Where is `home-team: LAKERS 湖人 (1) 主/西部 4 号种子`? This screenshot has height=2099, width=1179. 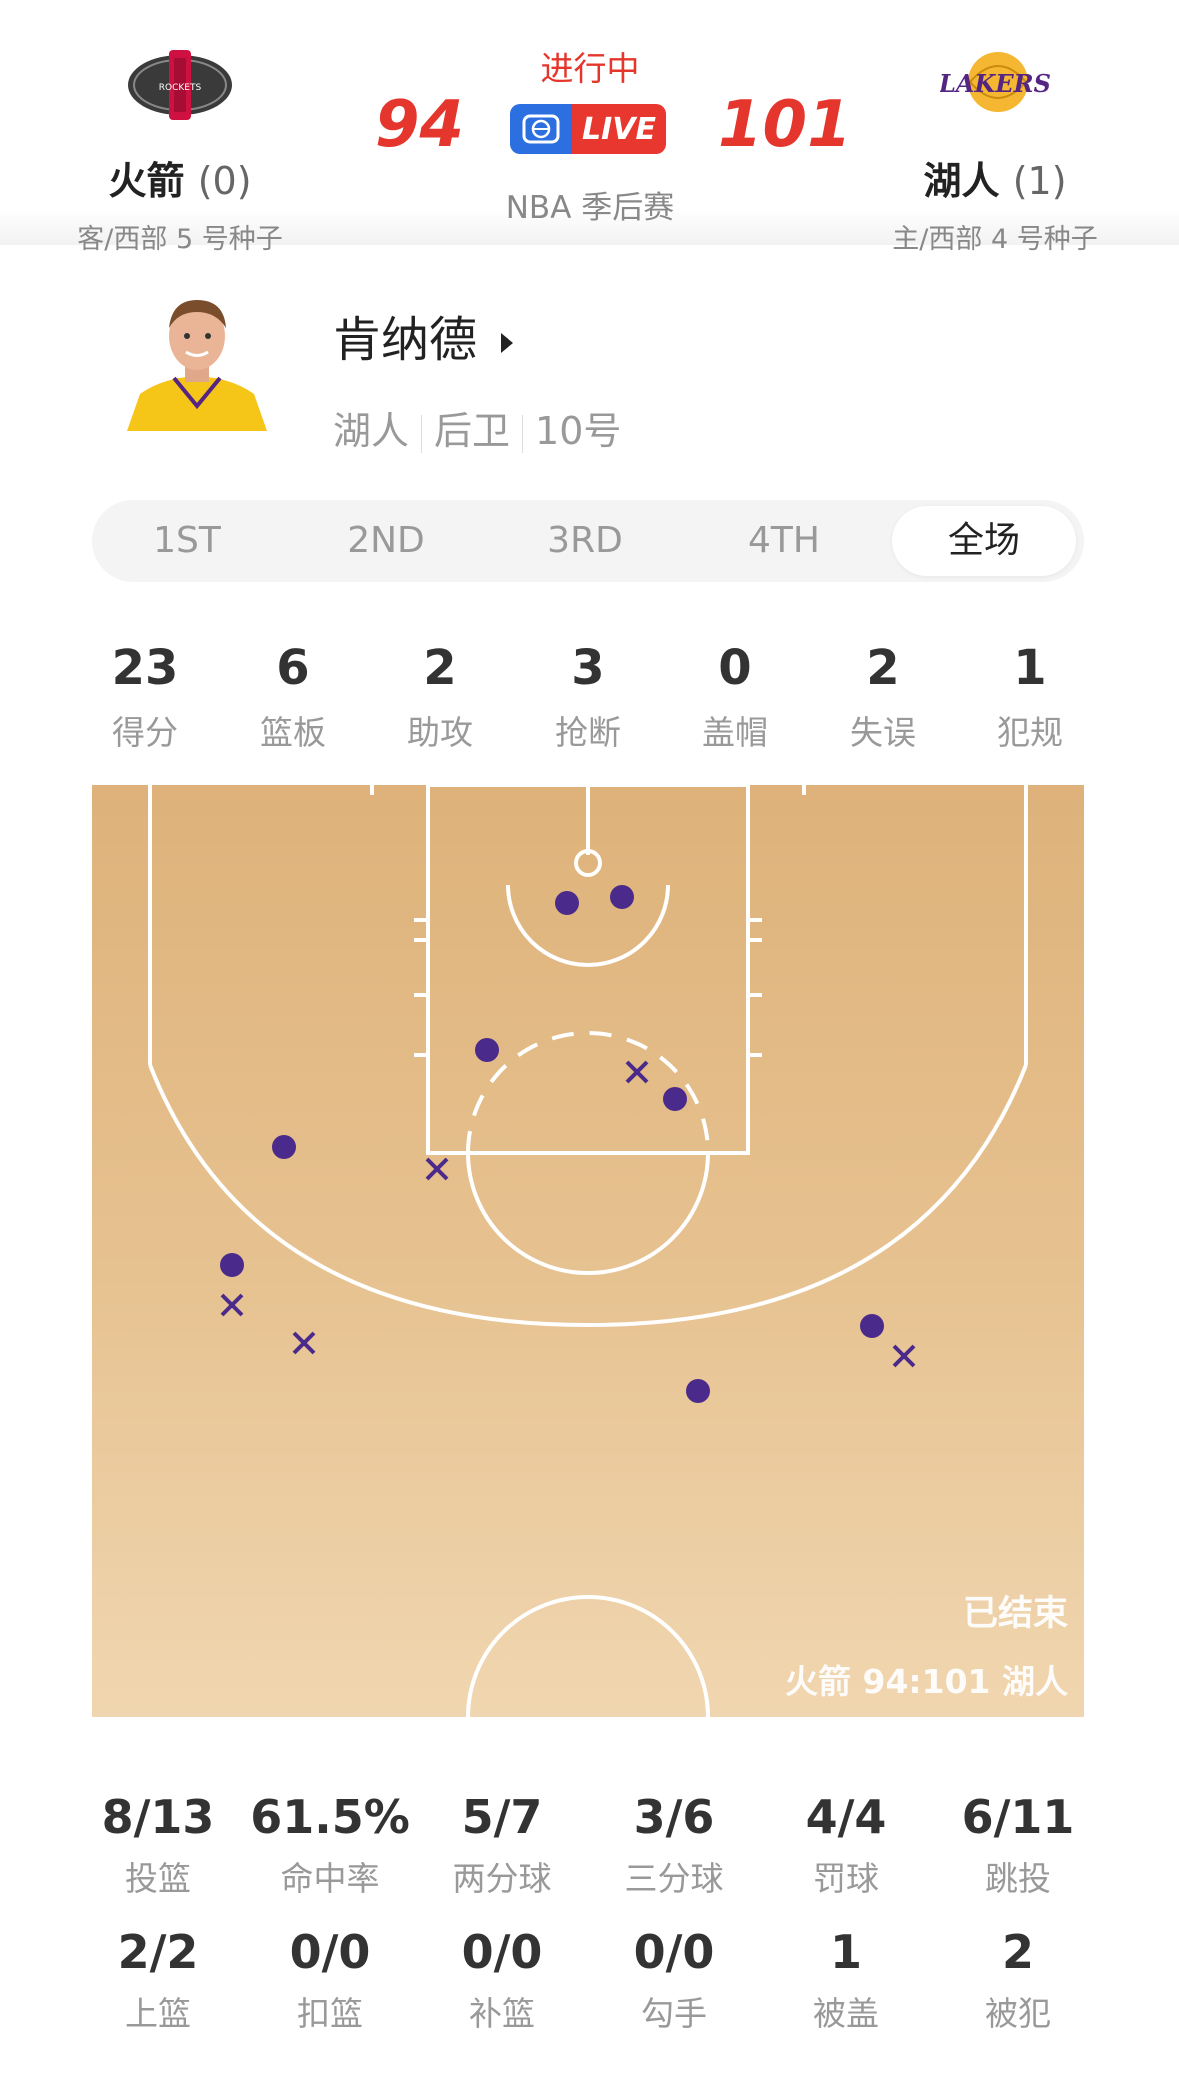 home-team: LAKERS 湖人 (1) 主/西部 4 号种子 is located at coordinates (995, 148).